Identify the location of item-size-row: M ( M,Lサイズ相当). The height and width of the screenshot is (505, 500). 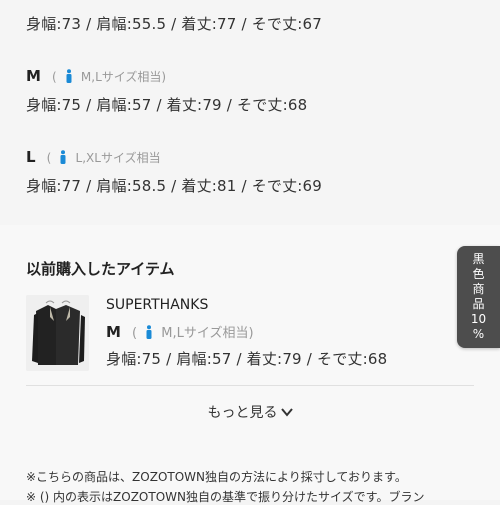
(180, 331).